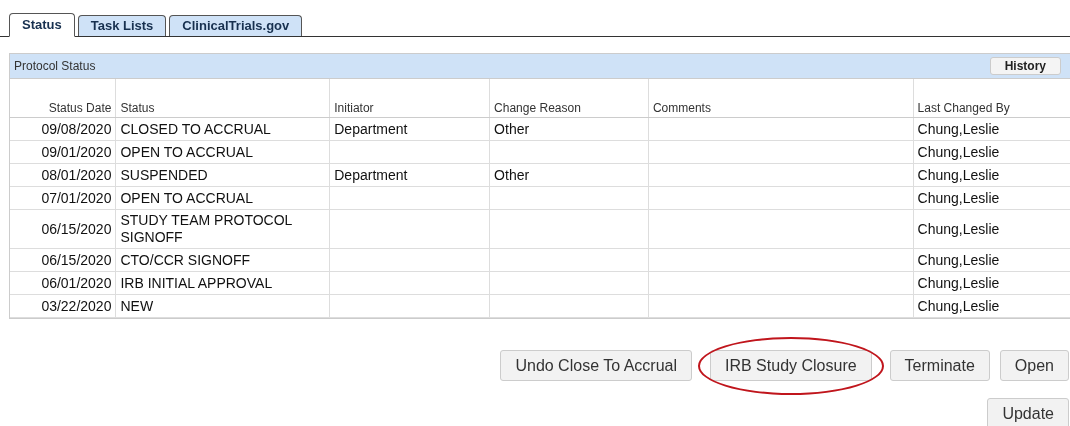 The width and height of the screenshot is (1070, 426). I want to click on history-button: History, so click(1025, 66).